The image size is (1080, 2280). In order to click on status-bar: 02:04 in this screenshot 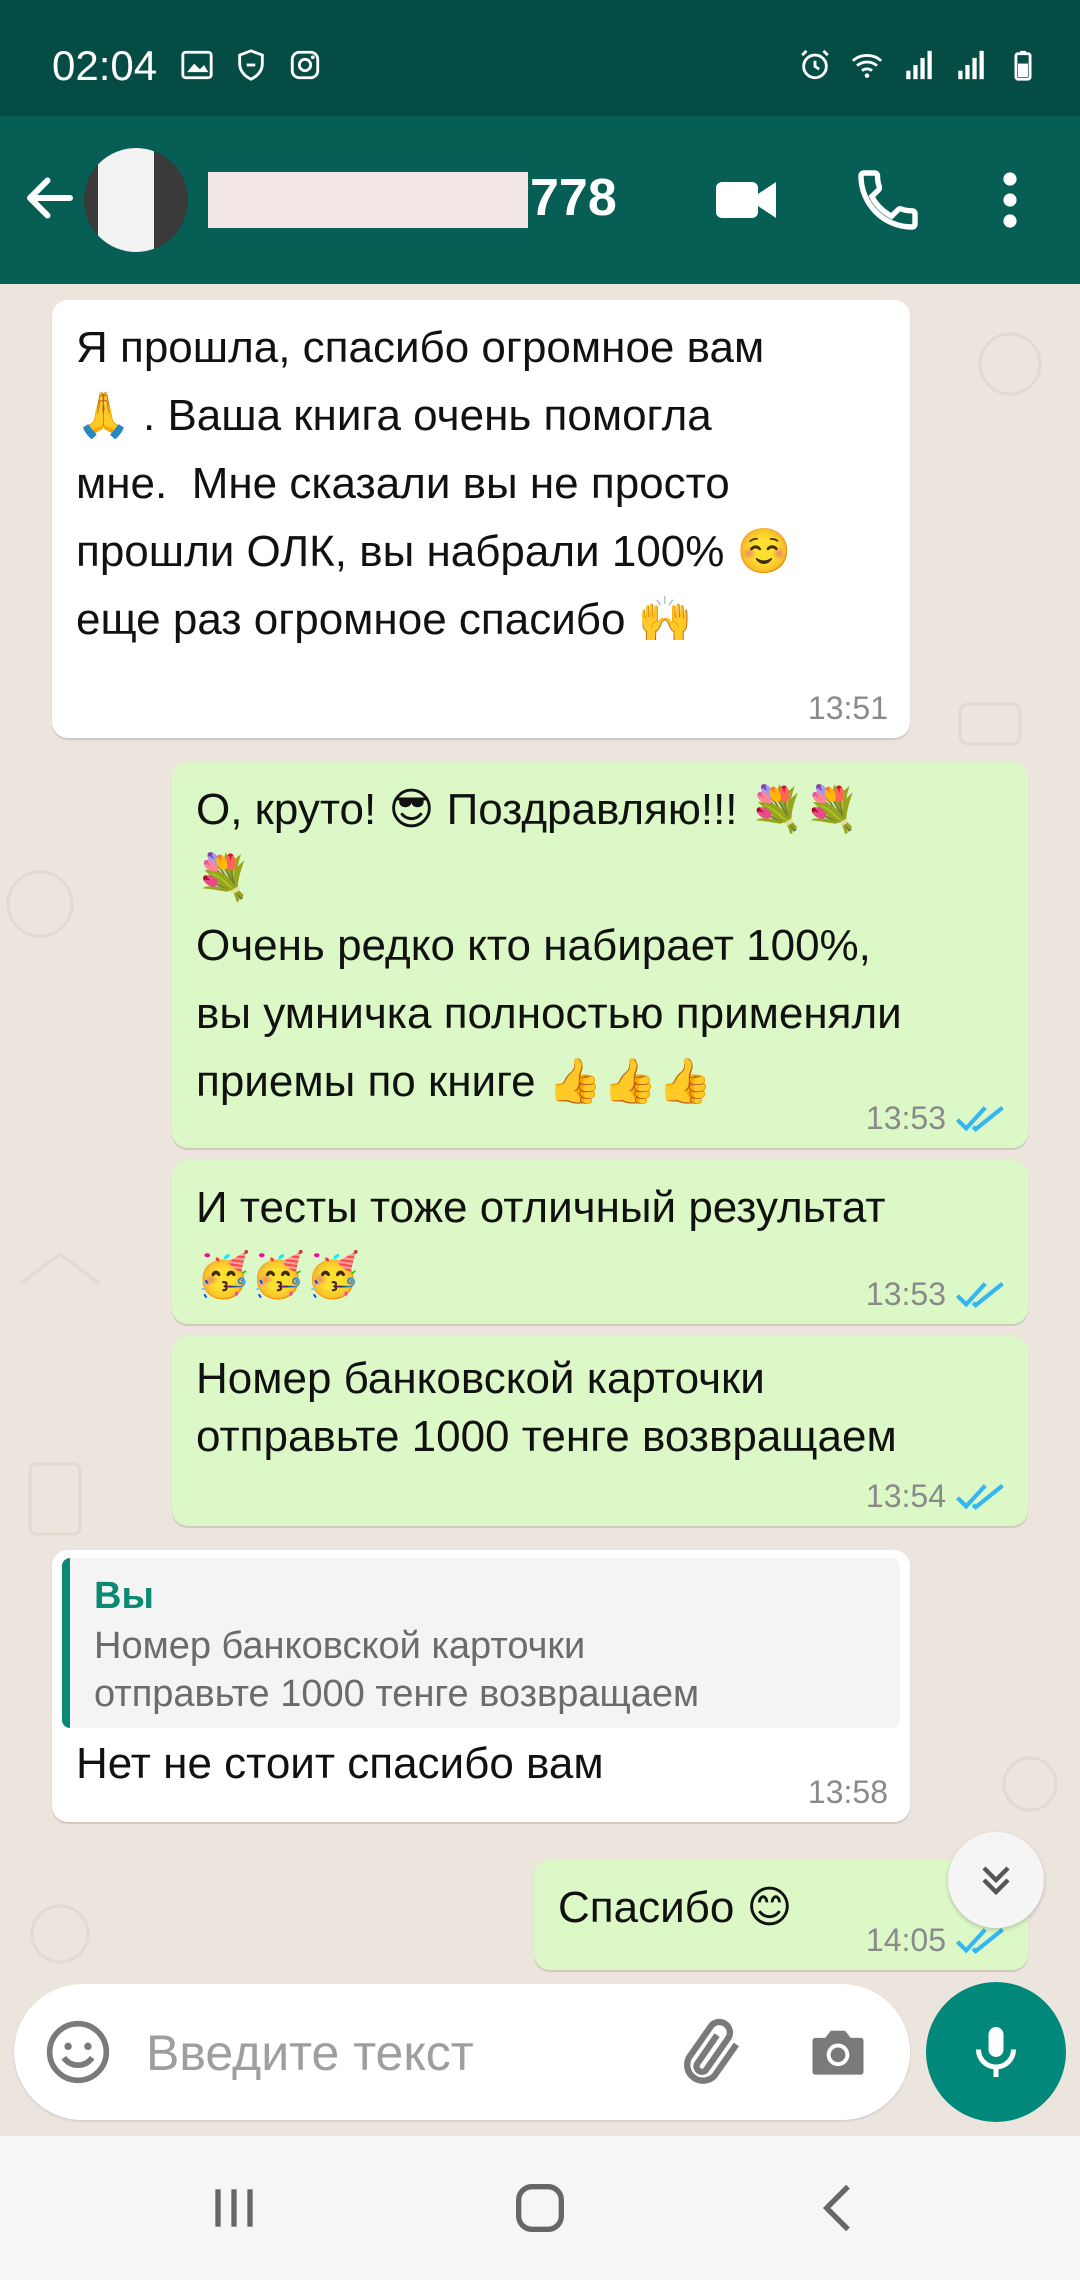, I will do `click(540, 58)`.